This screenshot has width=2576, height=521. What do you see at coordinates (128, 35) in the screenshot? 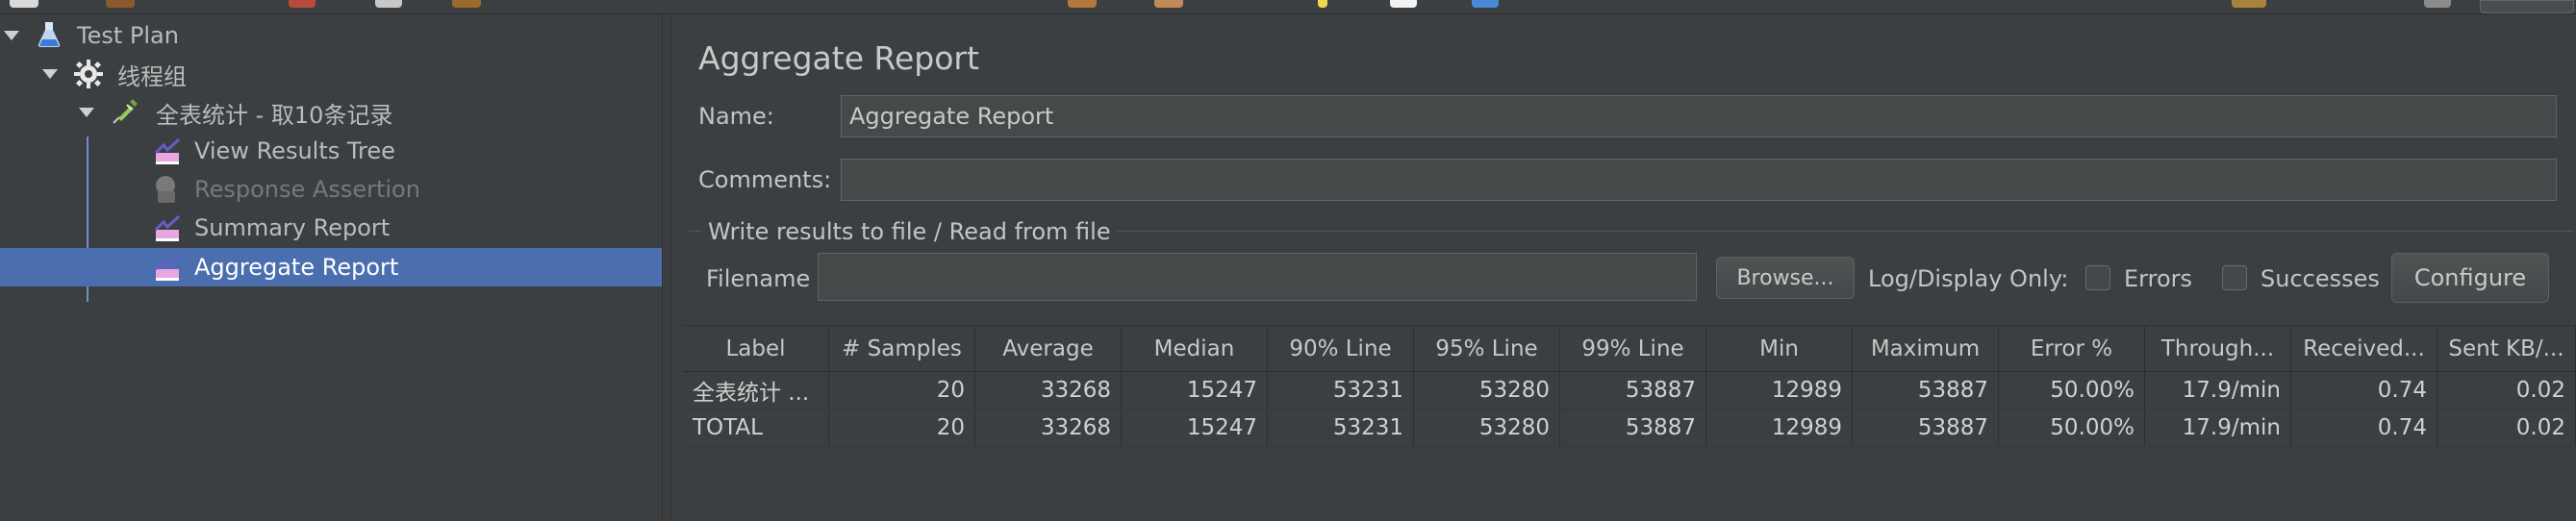
I see `tree-item-label: Test Plan` at bounding box center [128, 35].